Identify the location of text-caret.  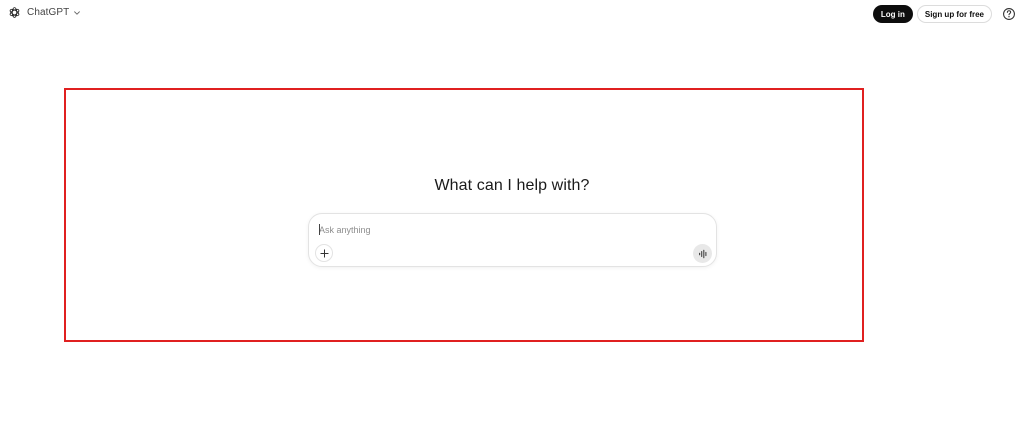
(319, 229).